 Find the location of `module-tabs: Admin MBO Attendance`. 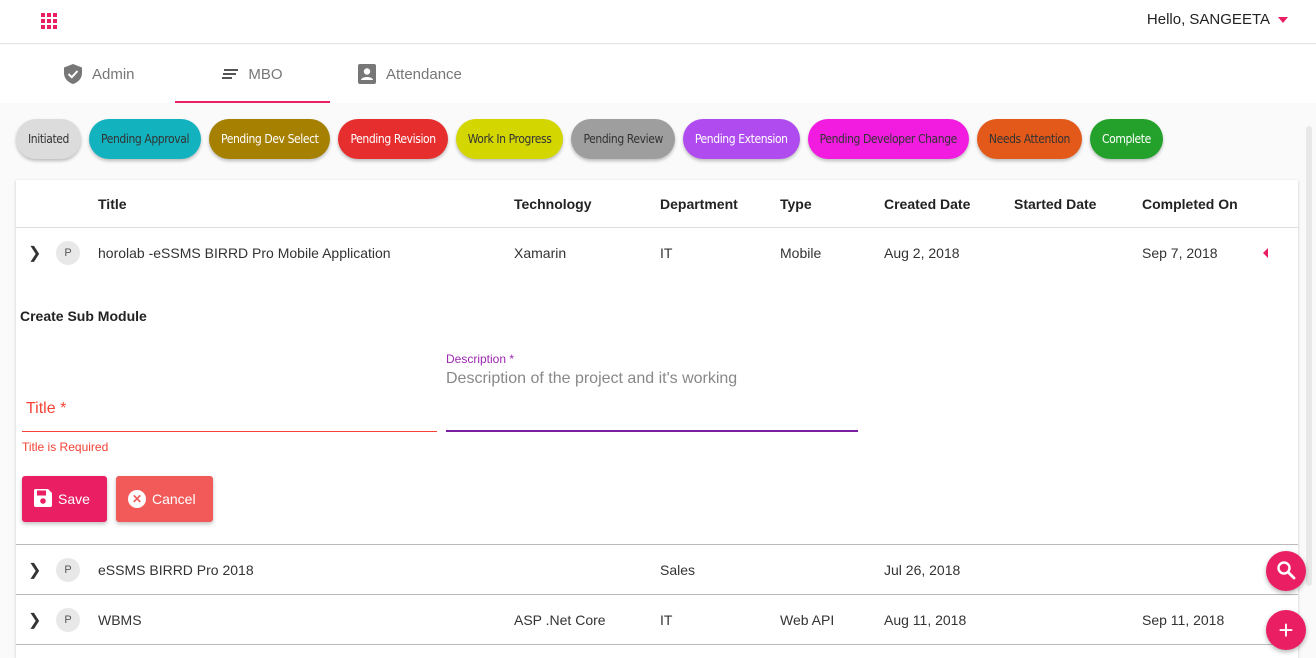

module-tabs: Admin MBO Attendance is located at coordinates (658, 74).